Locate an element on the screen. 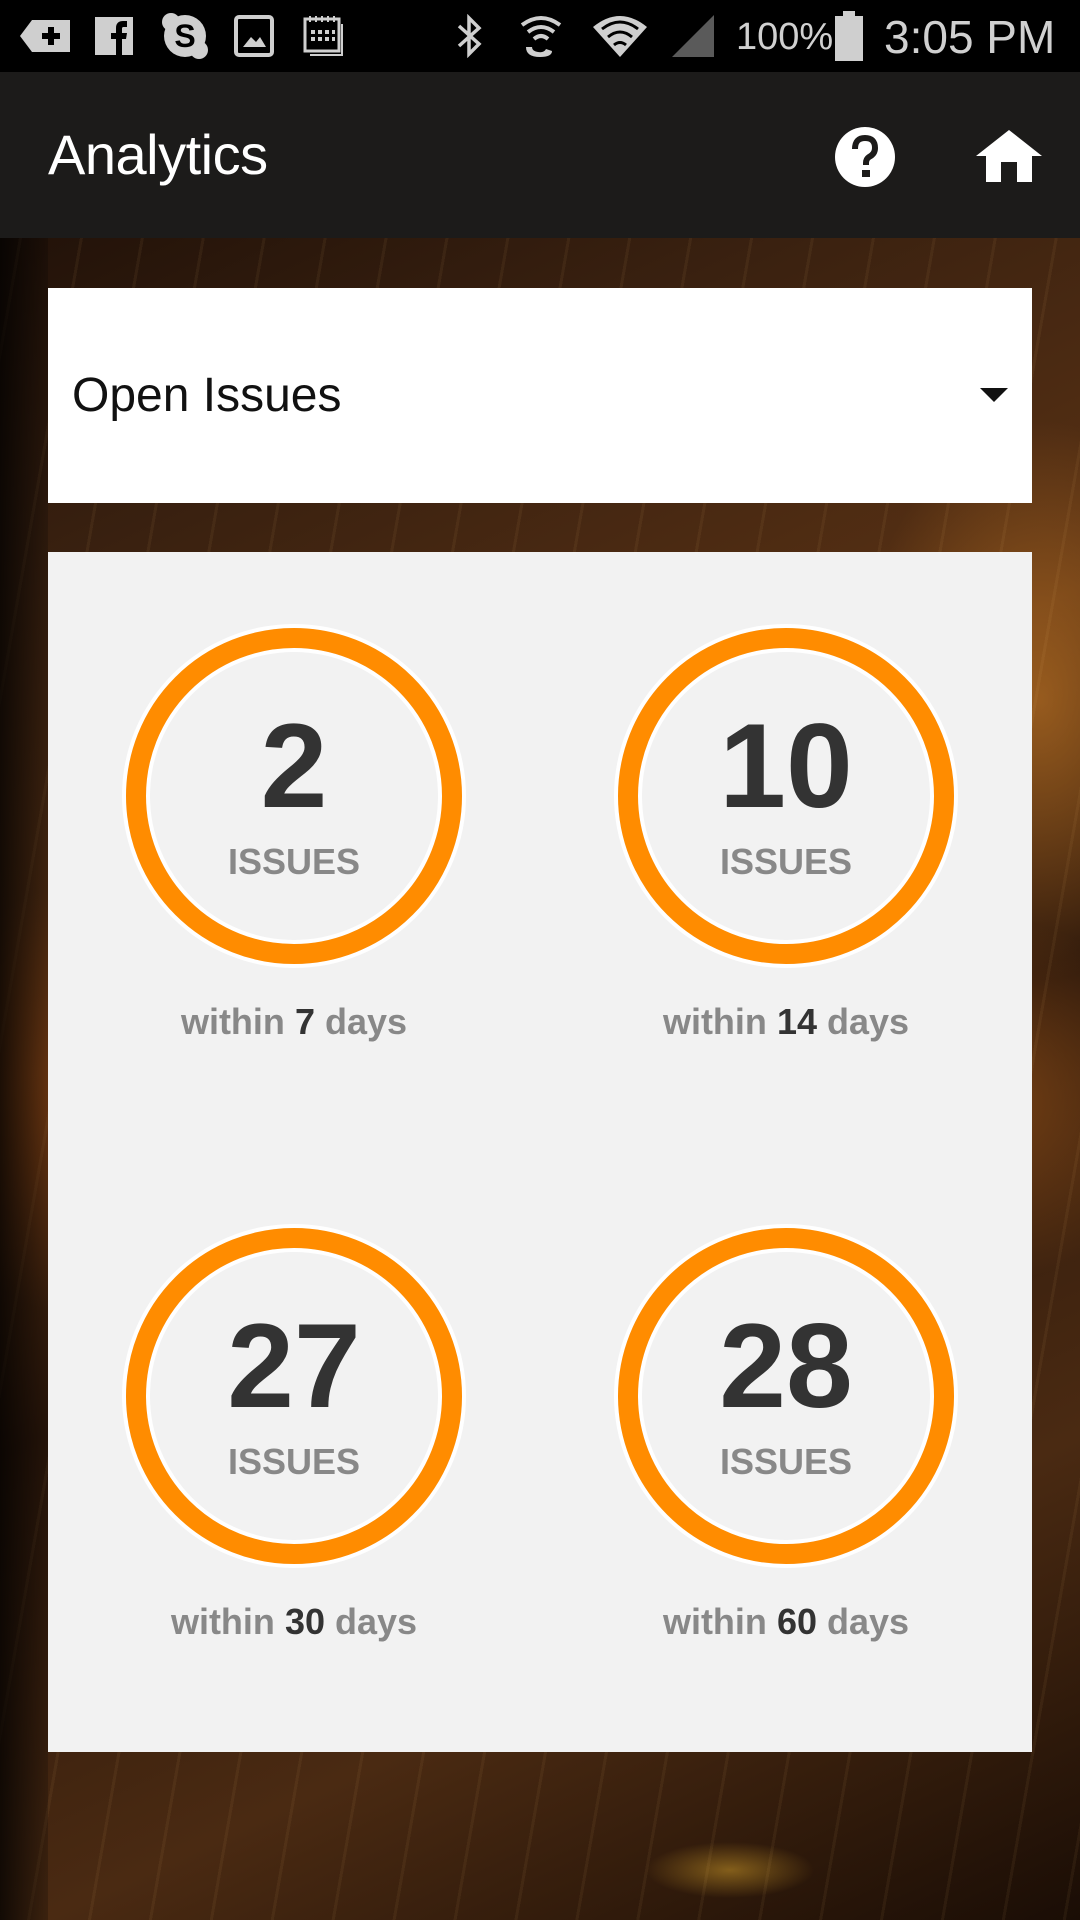  gallery-icon is located at coordinates (254, 36).